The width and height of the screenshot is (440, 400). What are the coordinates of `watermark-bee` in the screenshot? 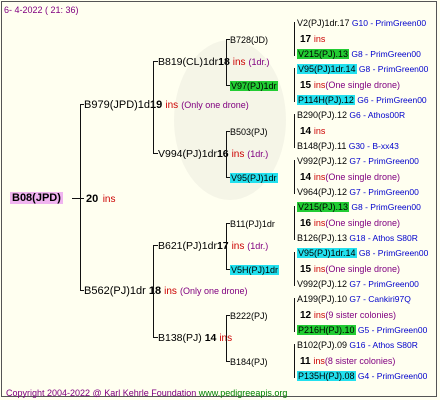 It's located at (230, 120).